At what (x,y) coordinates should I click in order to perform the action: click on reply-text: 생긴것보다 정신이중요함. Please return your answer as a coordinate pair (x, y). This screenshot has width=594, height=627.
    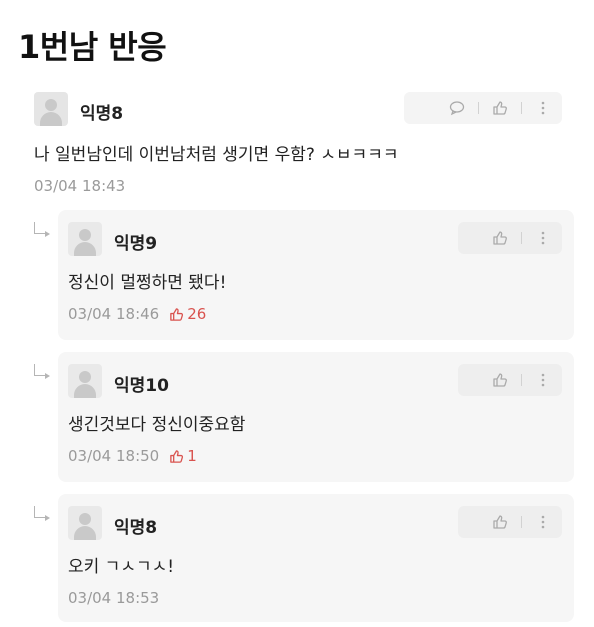
    Looking at the image, I should click on (157, 425).